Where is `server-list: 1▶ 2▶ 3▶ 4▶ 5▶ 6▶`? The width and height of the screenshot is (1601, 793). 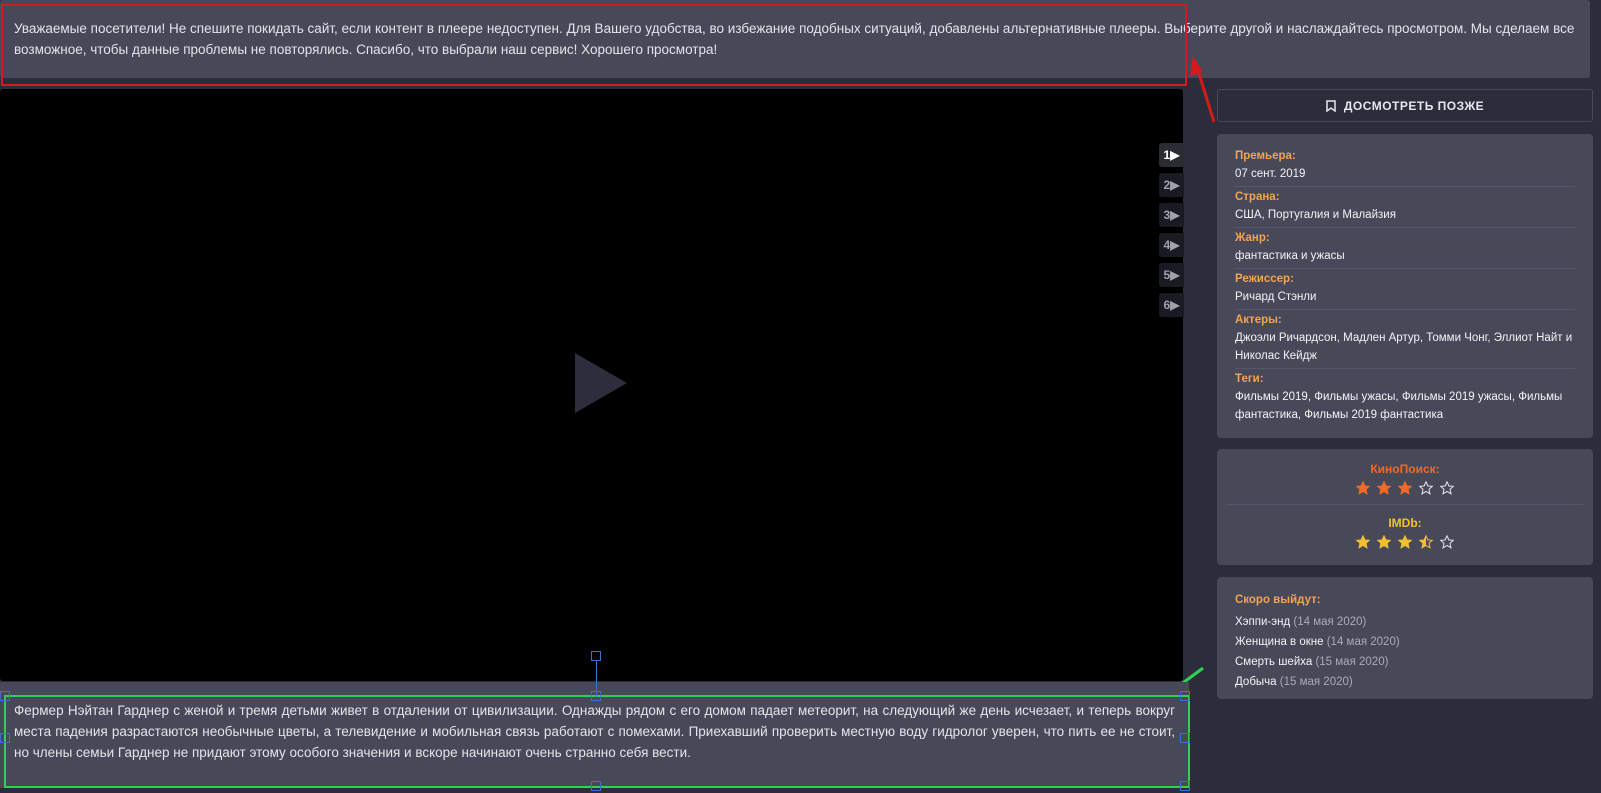
server-list: 1▶ 2▶ 3▶ 4▶ 5▶ 6▶ is located at coordinates (1171, 230).